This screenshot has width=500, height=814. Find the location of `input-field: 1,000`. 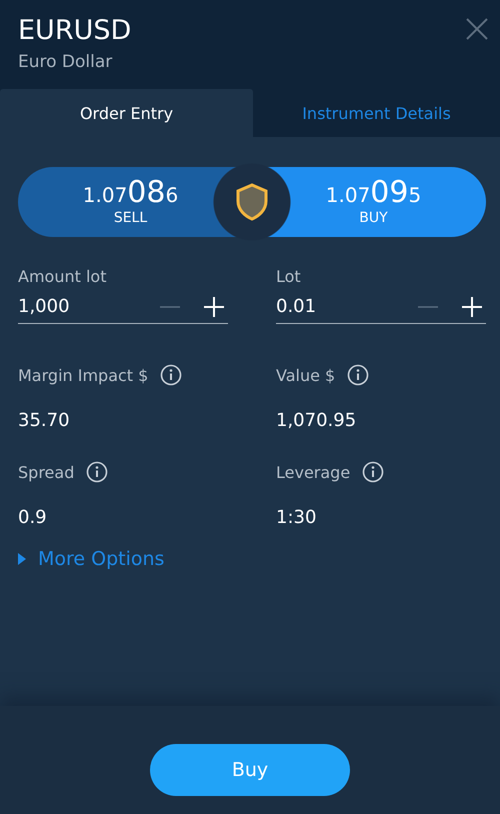

input-field: 1,000 is located at coordinates (123, 310).